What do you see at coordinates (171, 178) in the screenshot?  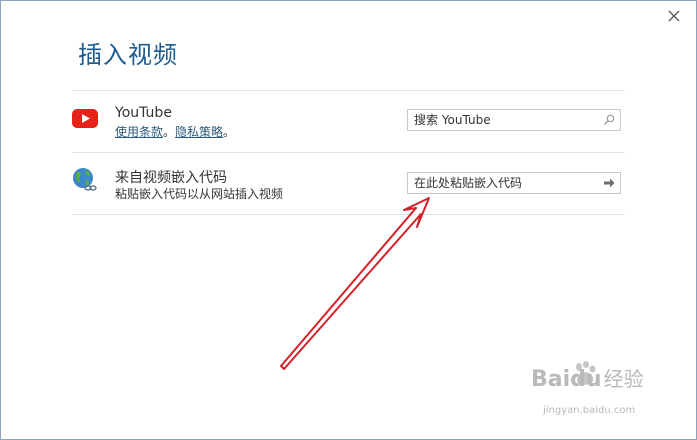 I see `embed-title: 来自视频嵌入代码` at bounding box center [171, 178].